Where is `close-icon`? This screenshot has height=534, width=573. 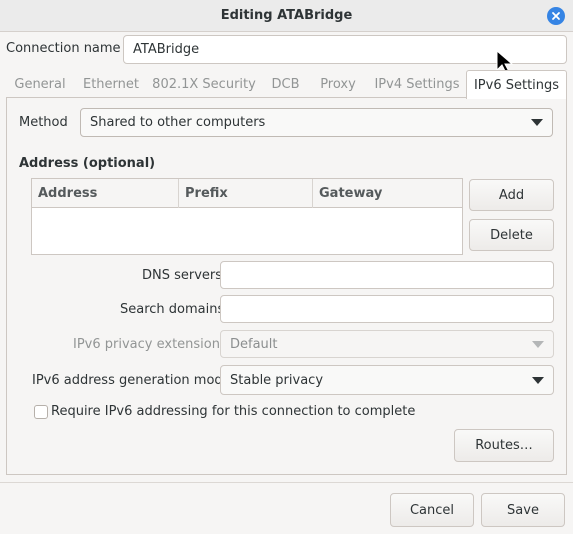
close-icon is located at coordinates (556, 16).